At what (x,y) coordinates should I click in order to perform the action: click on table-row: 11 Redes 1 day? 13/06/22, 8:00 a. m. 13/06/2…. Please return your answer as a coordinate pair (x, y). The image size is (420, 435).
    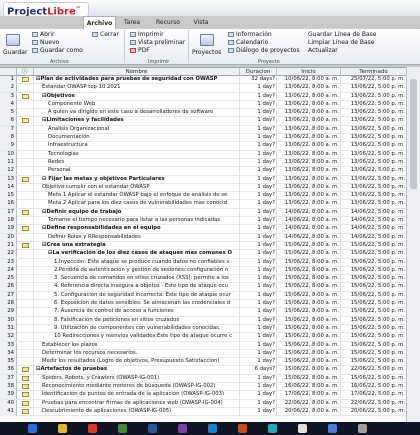
    Looking at the image, I should click on (203, 163).